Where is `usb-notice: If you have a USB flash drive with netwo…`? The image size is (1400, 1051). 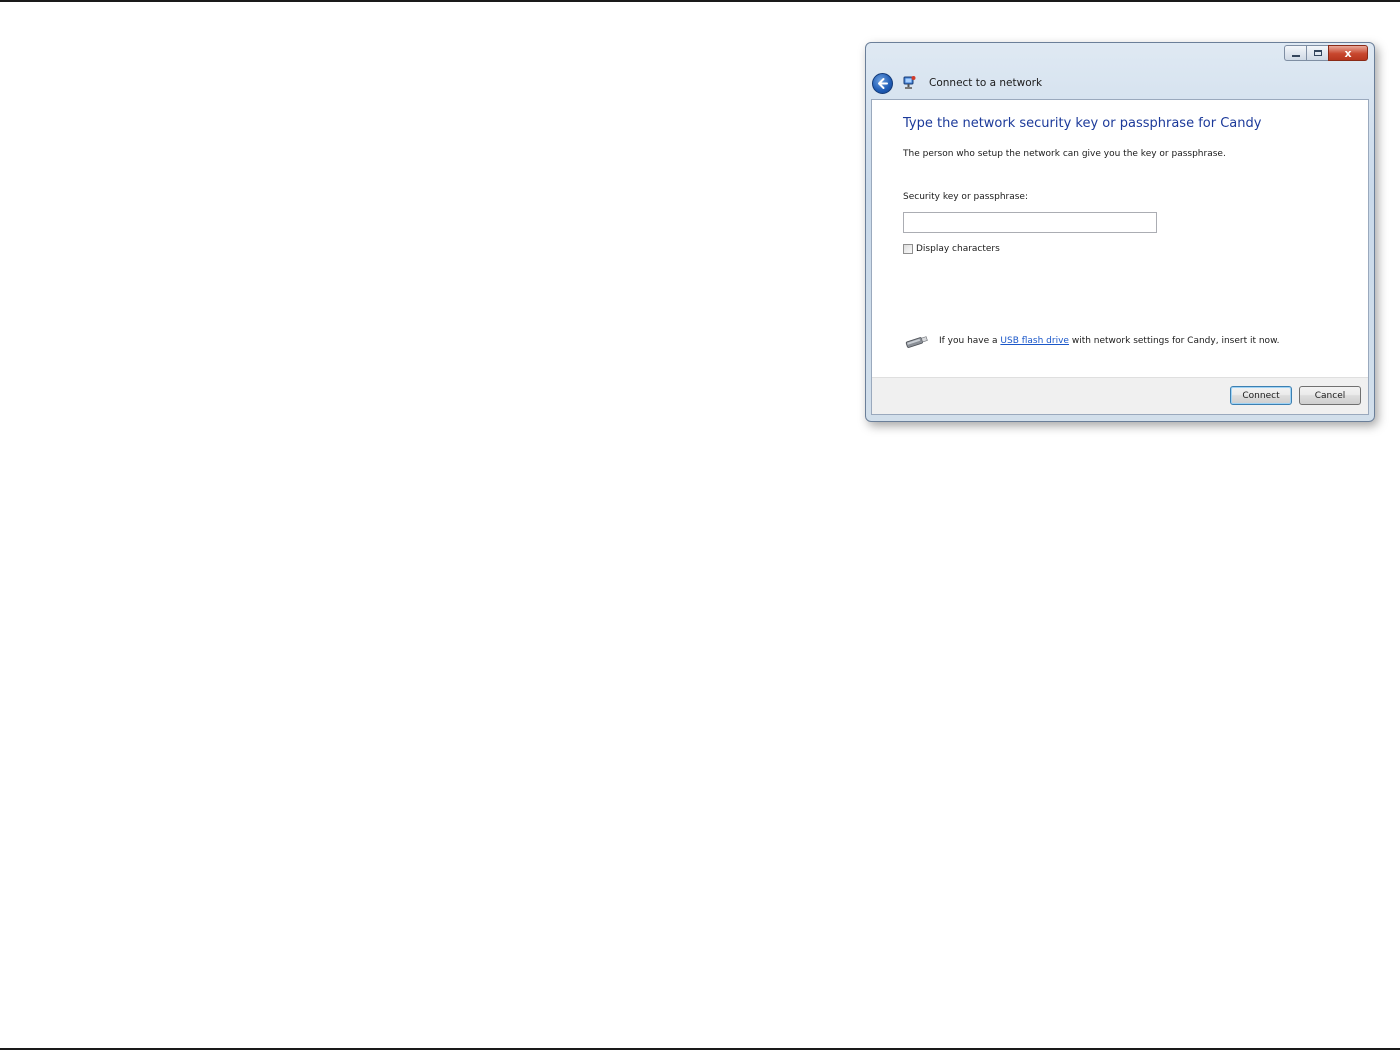
usb-notice: If you have a USB flash drive with netwo… is located at coordinates (1090, 341).